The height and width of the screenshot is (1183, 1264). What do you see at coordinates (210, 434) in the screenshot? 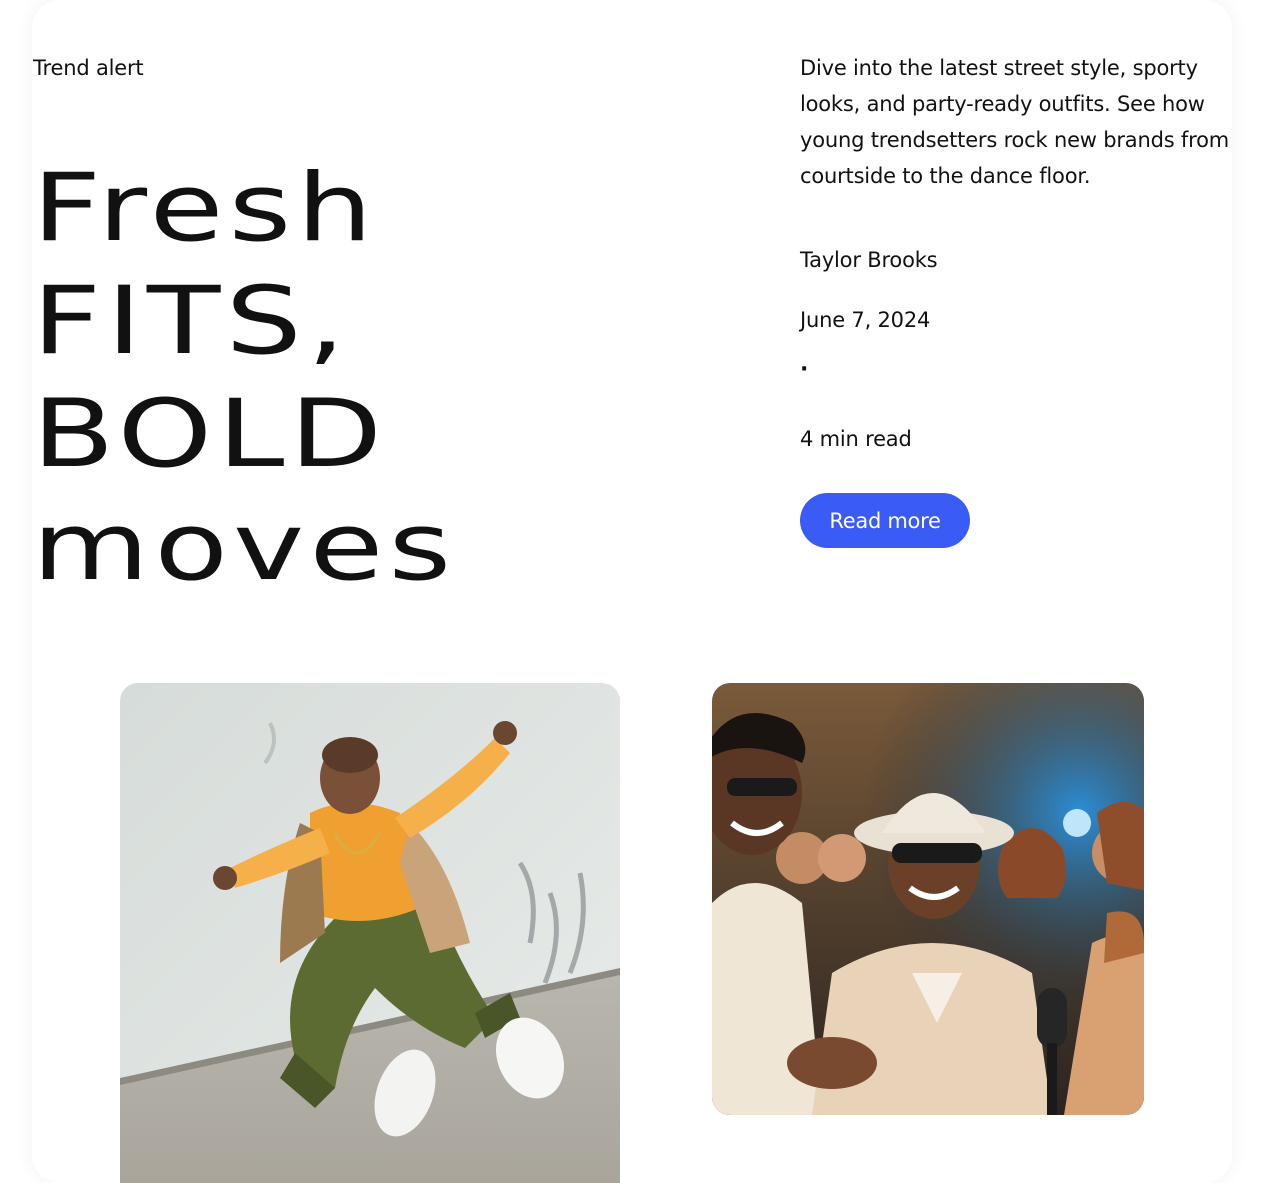
I see `headline-line-3: BOLD` at bounding box center [210, 434].